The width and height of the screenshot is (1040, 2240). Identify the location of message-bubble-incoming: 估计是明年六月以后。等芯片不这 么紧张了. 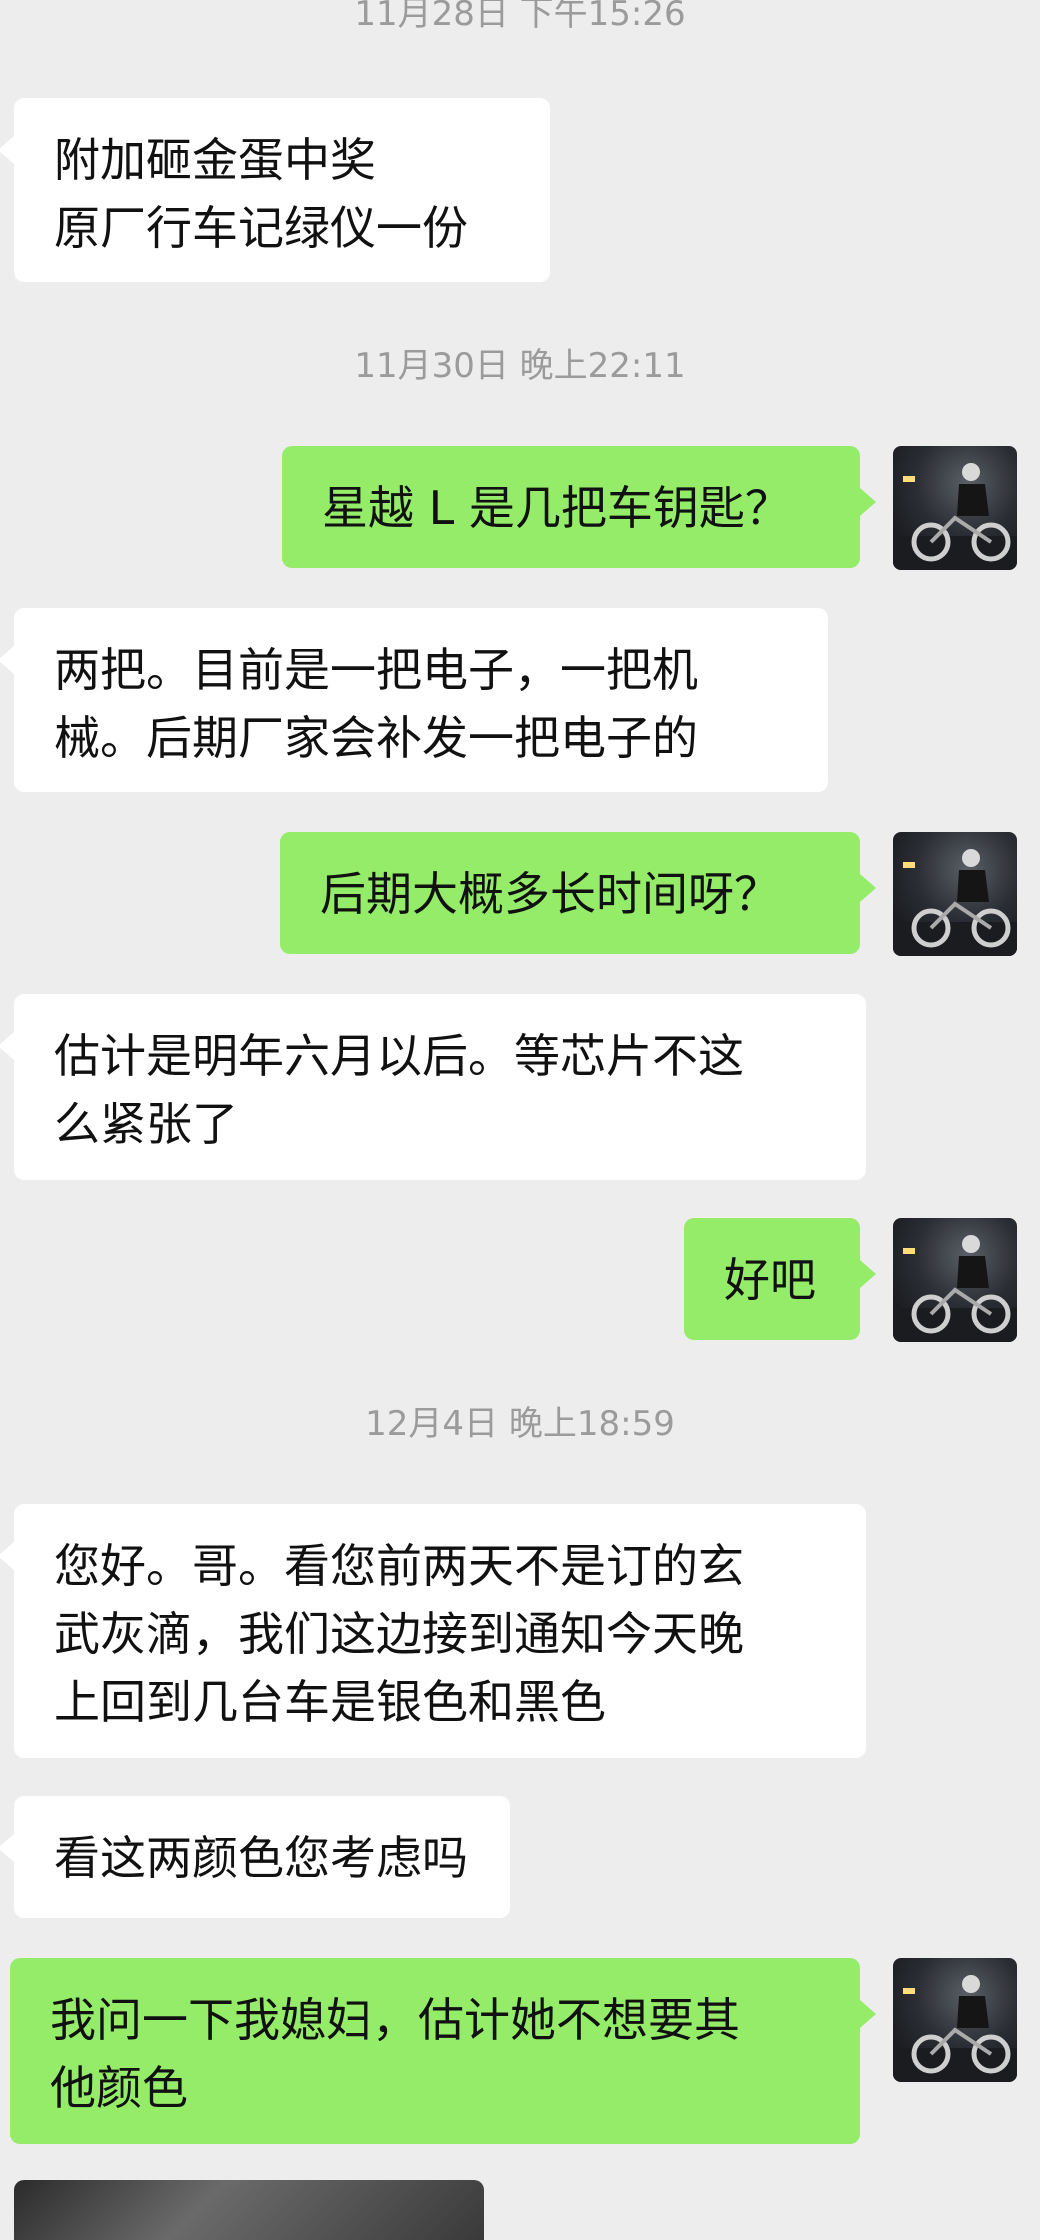
(433, 1087).